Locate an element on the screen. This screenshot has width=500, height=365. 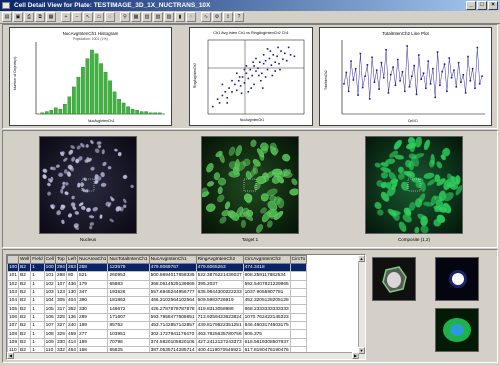
table-cell: 509.5983726919 is located at coordinates (219, 301).